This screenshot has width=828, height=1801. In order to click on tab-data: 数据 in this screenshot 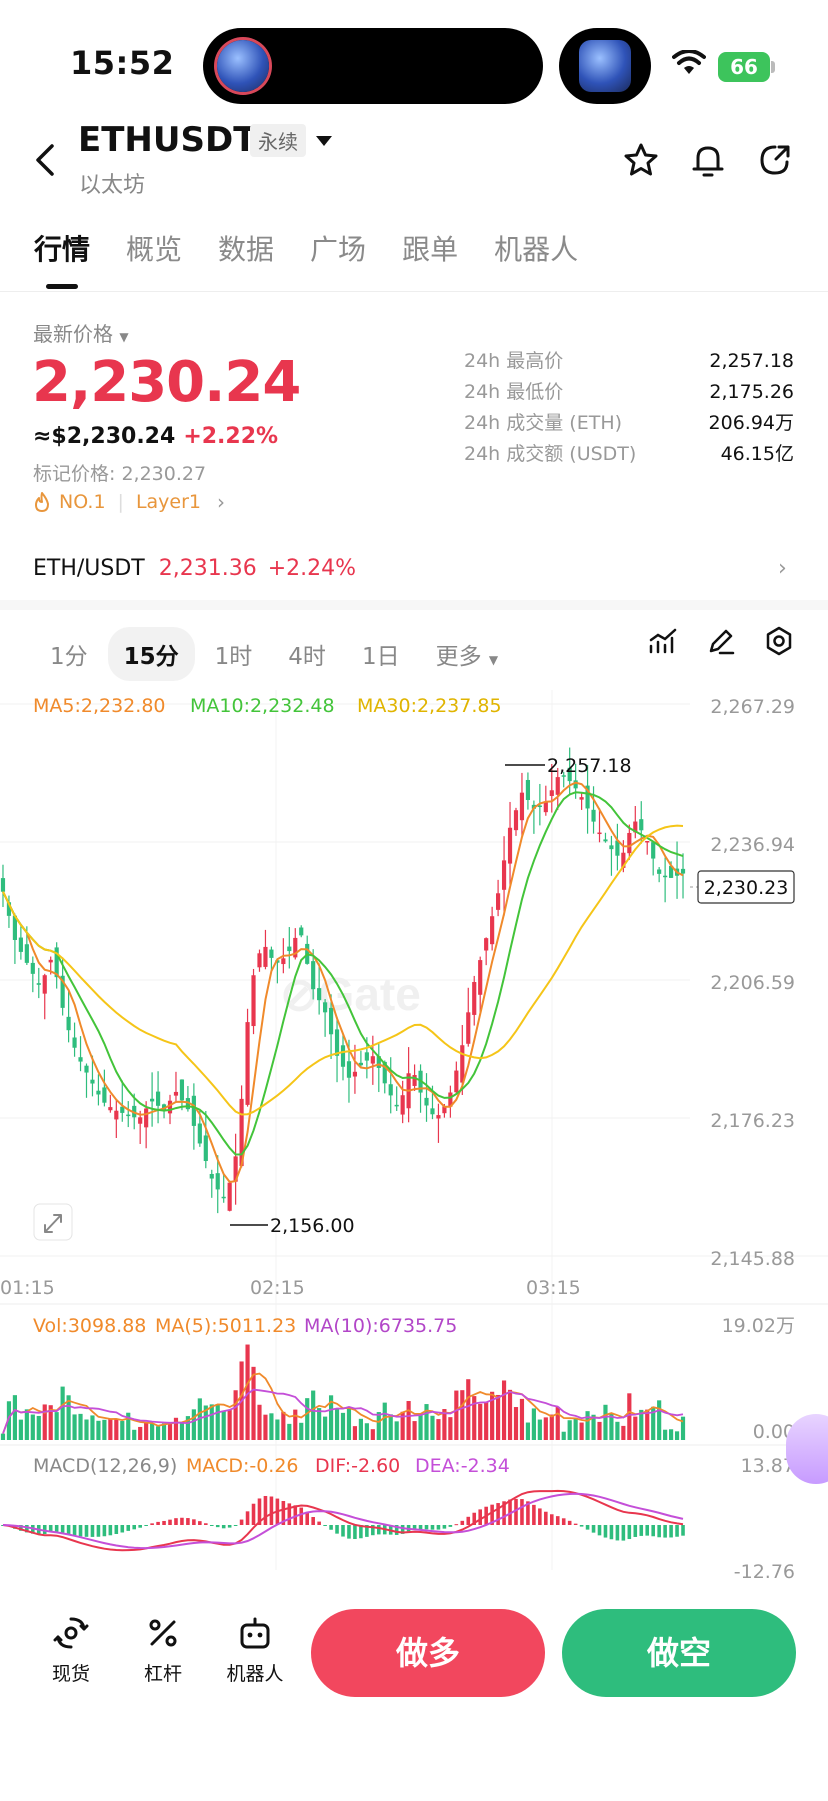, I will do `click(246, 248)`.